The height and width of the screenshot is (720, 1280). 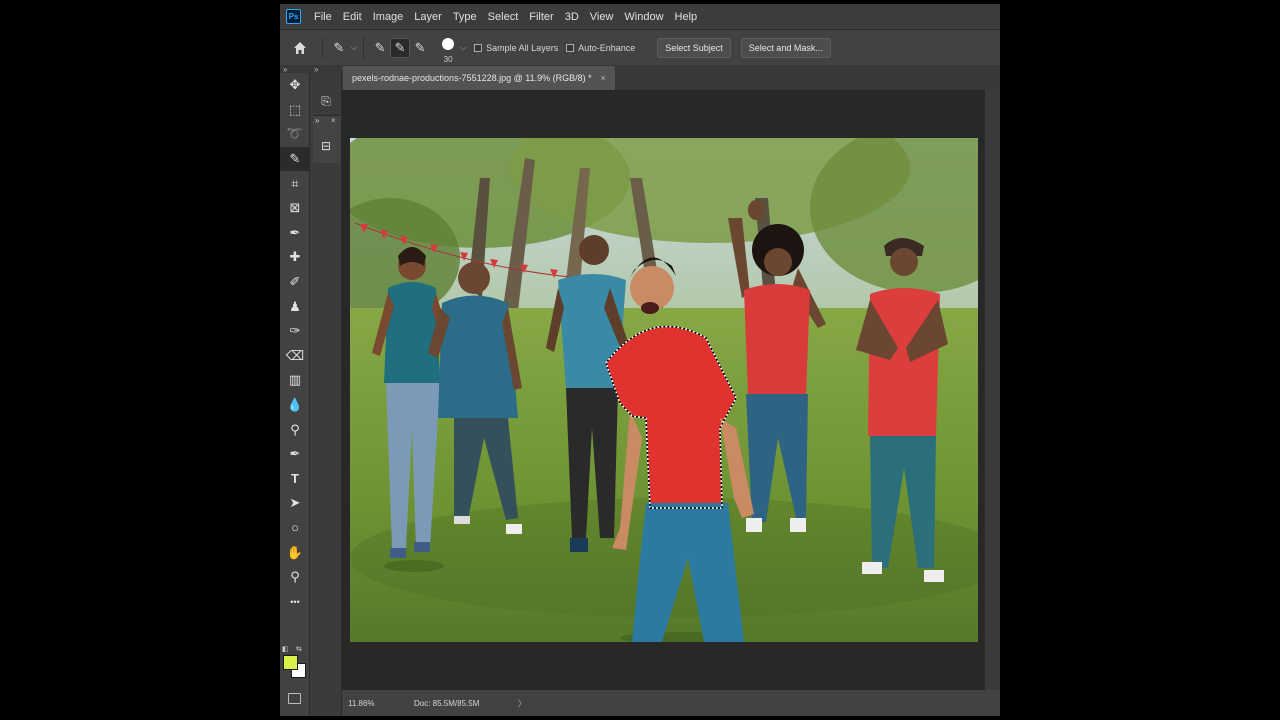 I want to click on history-brush-icon: ✑, so click(x=295, y=331).